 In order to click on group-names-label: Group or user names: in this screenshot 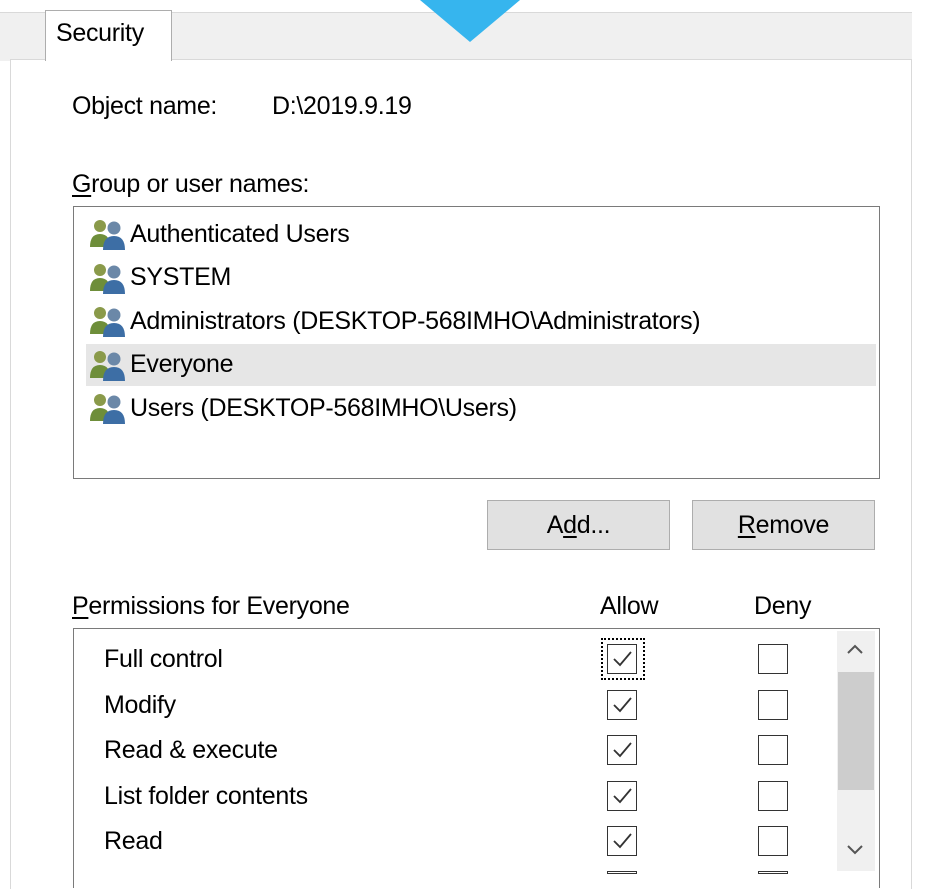, I will do `click(190, 184)`.